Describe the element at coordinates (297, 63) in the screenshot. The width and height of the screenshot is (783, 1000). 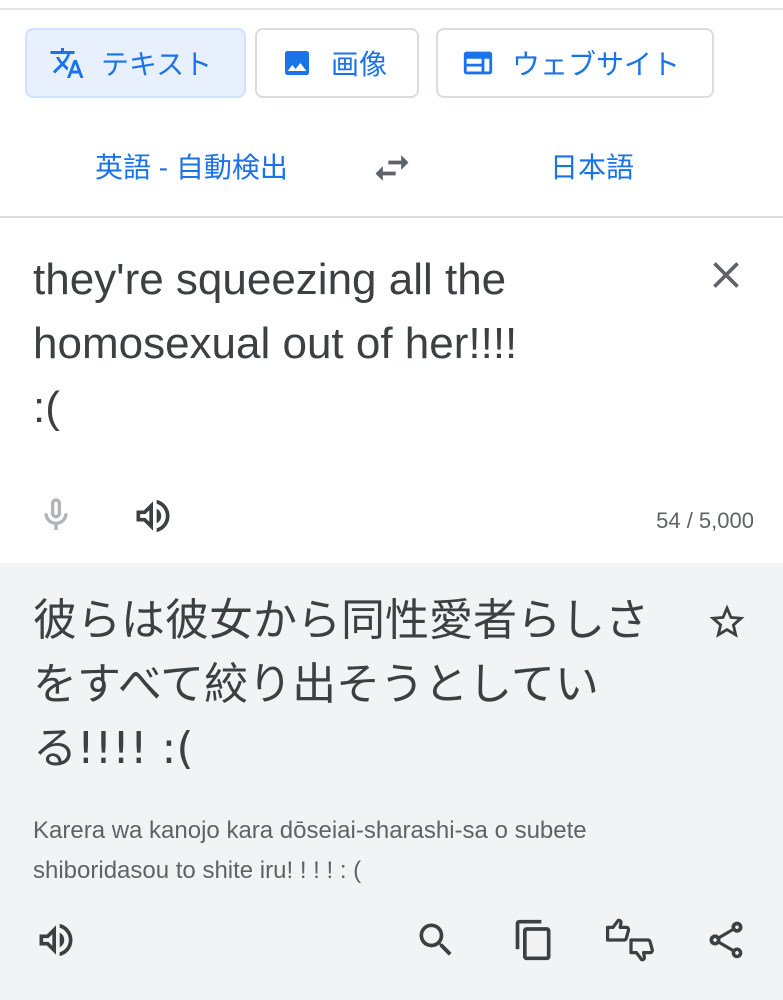
I see `image-icon` at that location.